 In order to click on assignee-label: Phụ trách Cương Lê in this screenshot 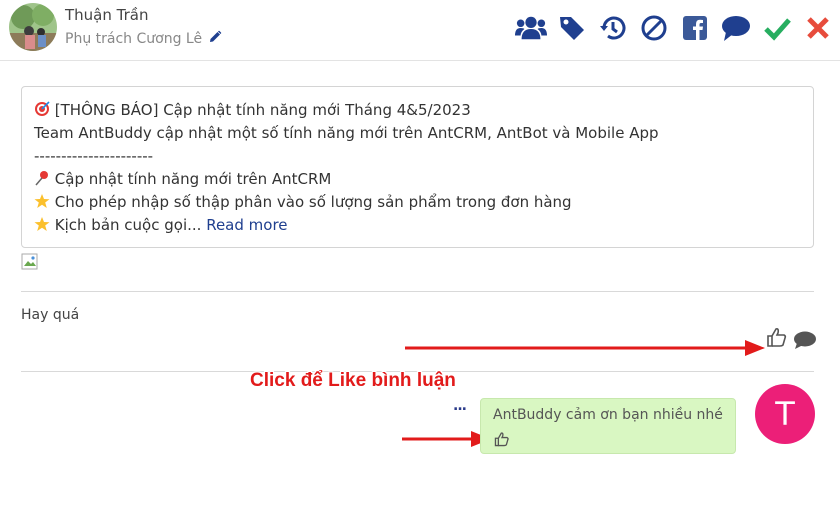, I will do `click(134, 39)`.